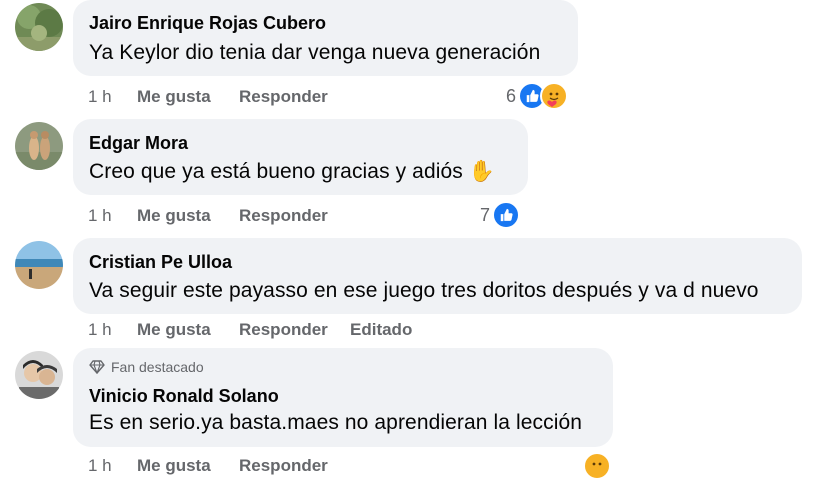  Describe the element at coordinates (184, 396) in the screenshot. I see `comment-author: Vinicio Ronald Solano` at that location.